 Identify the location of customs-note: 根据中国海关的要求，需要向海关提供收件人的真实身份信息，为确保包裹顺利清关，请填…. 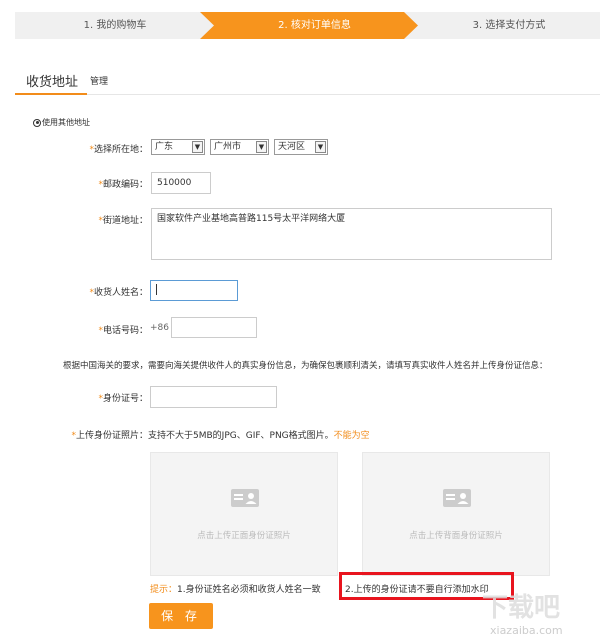
(305, 366).